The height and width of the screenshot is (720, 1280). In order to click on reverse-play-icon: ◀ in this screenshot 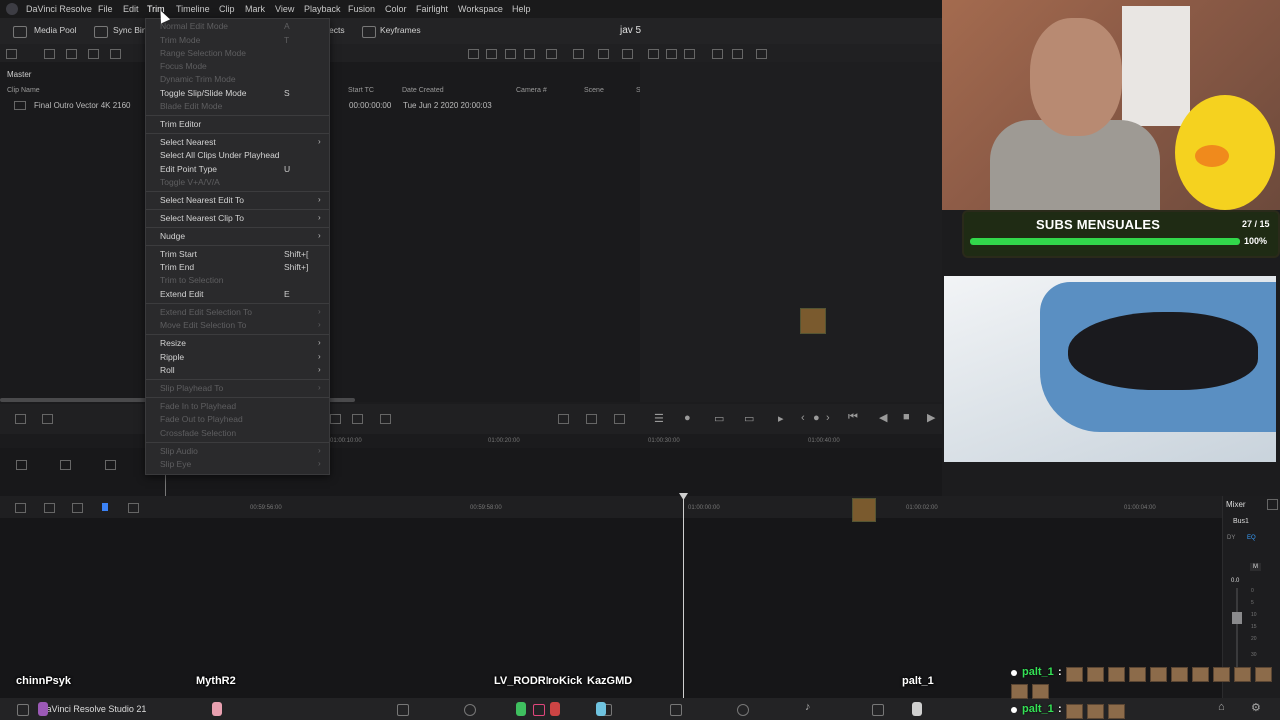, I will do `click(883, 417)`.